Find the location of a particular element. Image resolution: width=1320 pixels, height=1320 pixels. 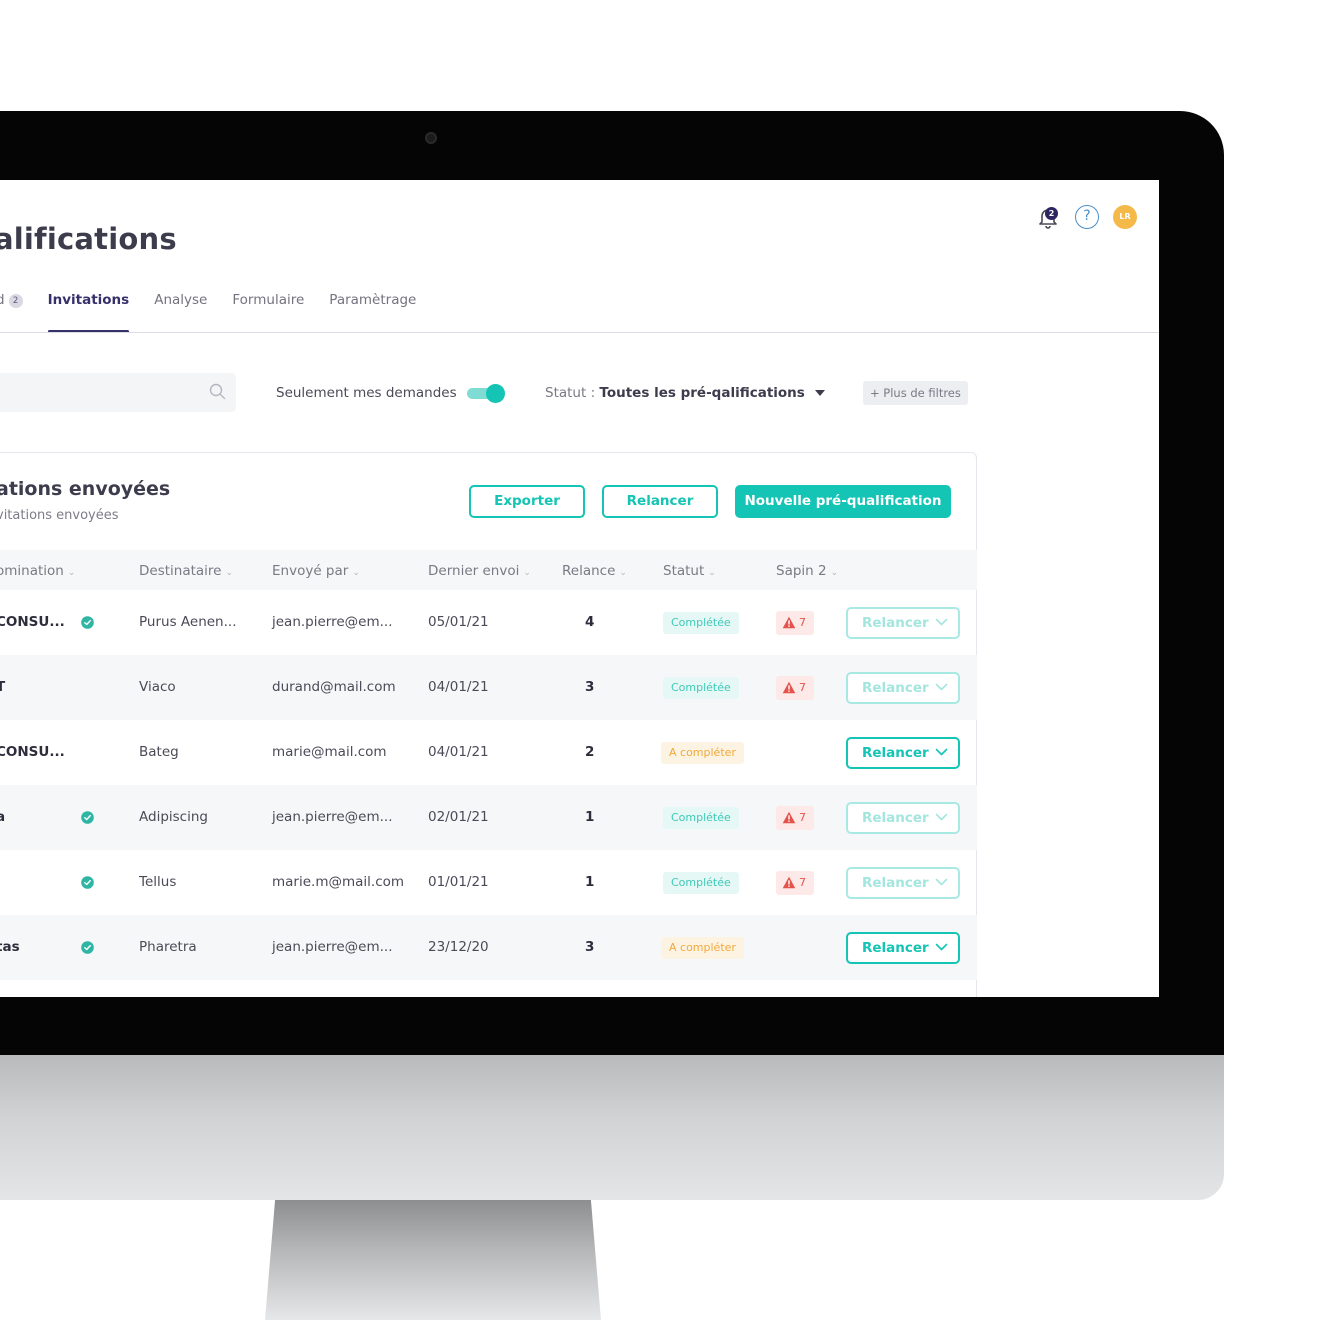

column-denomination: omination ⌄ is located at coordinates (37, 571).